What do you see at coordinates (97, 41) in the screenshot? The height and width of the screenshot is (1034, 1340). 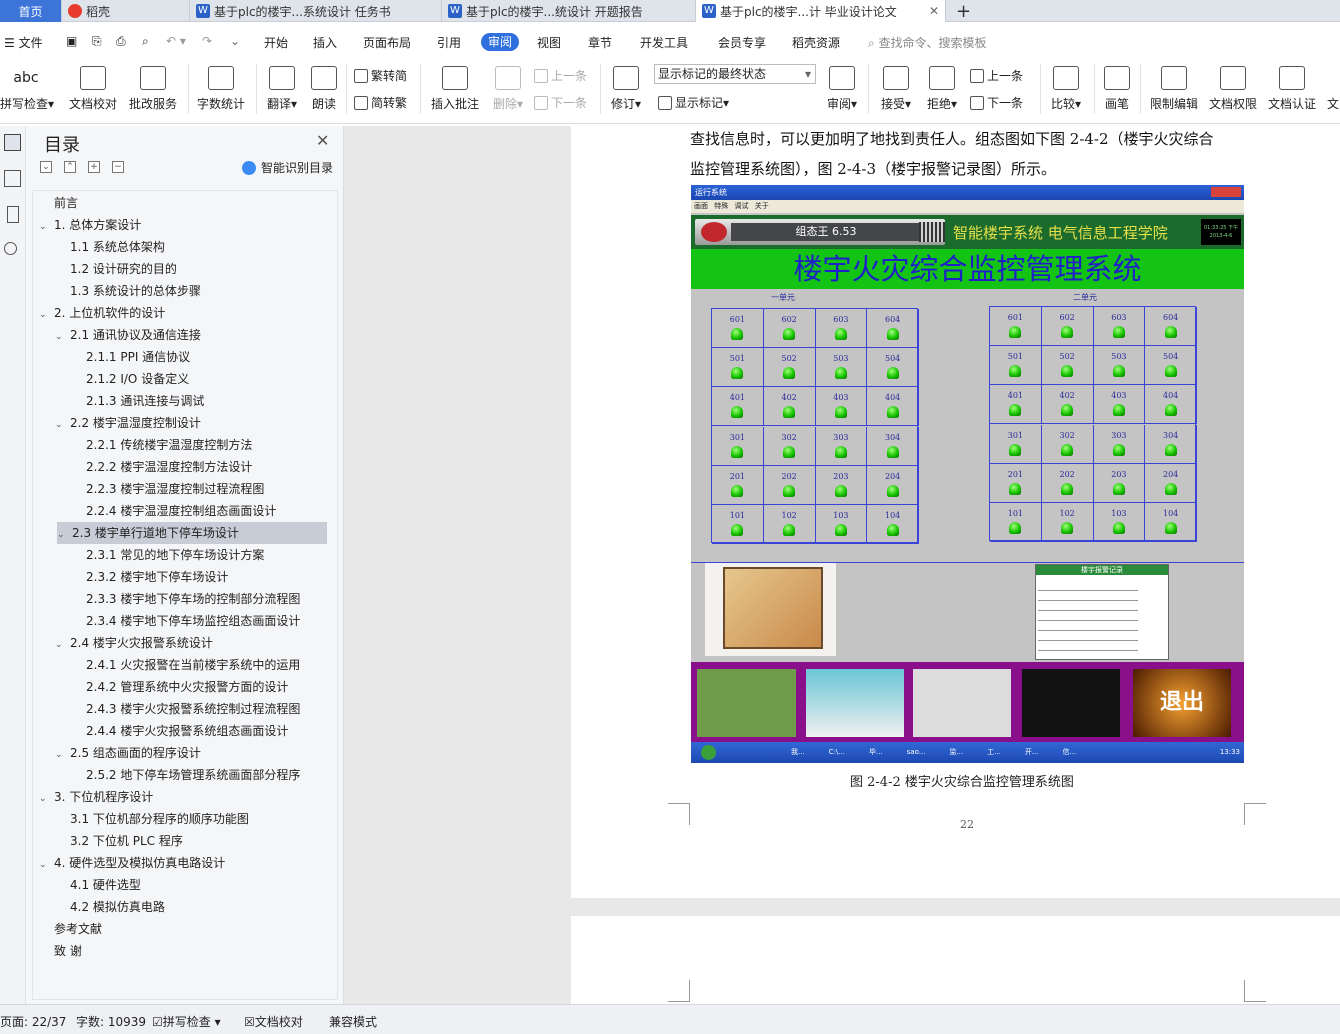 I see `export-pdf-icon: ⎘` at bounding box center [97, 41].